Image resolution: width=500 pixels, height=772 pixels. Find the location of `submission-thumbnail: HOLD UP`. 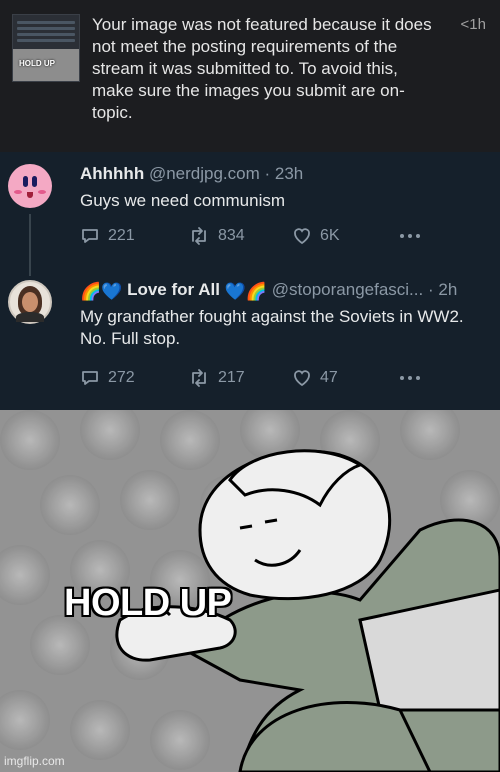

submission-thumbnail: HOLD UP is located at coordinates (46, 48).